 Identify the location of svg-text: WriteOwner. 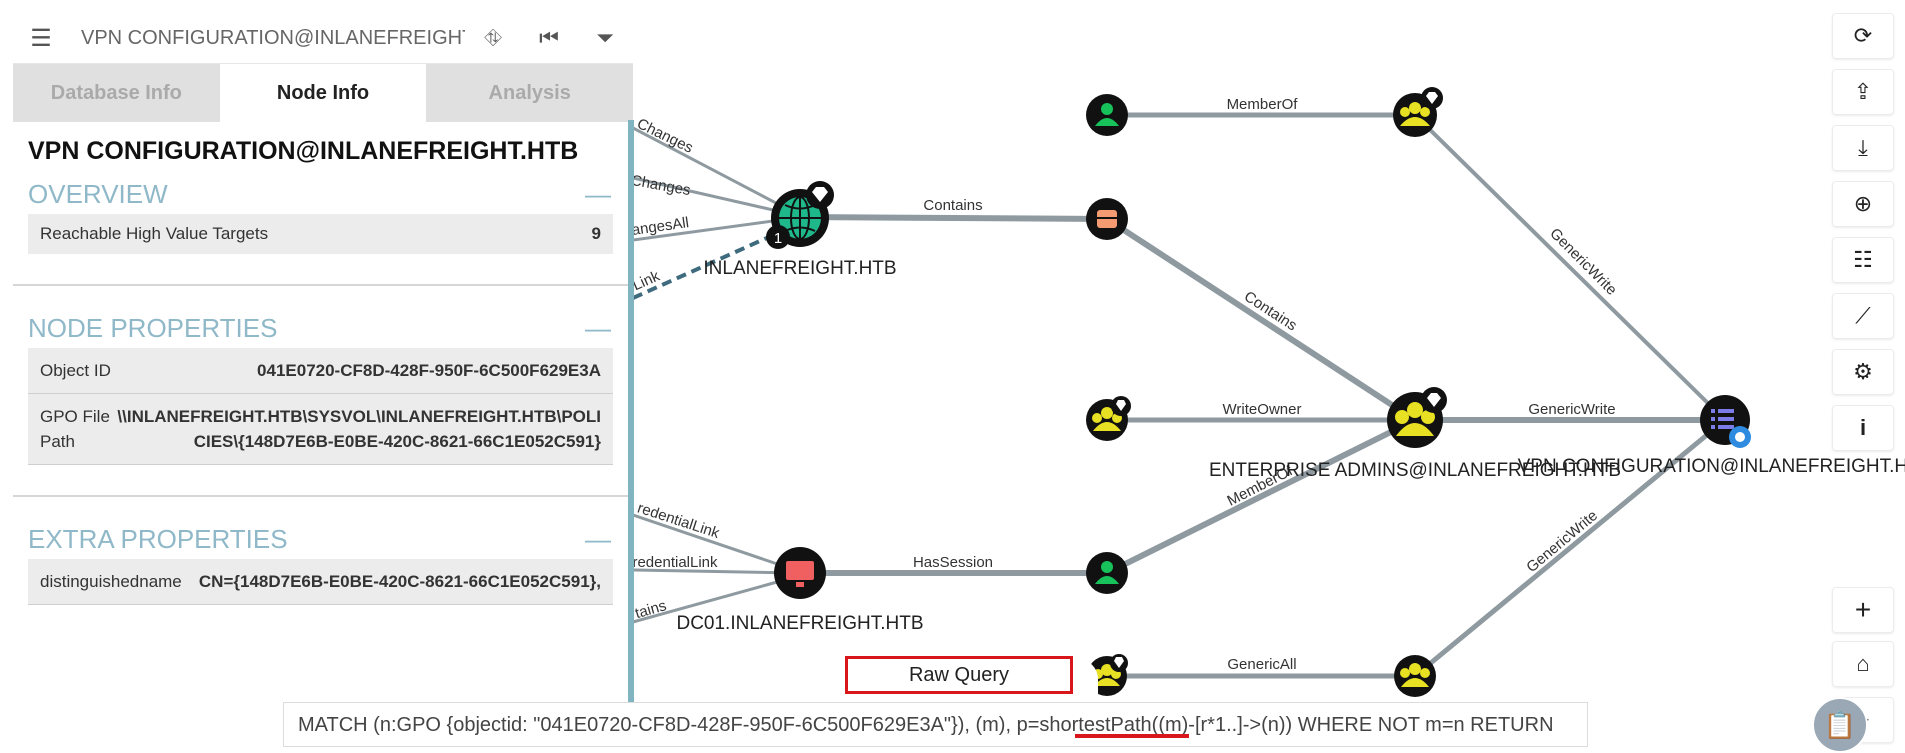
(1262, 409).